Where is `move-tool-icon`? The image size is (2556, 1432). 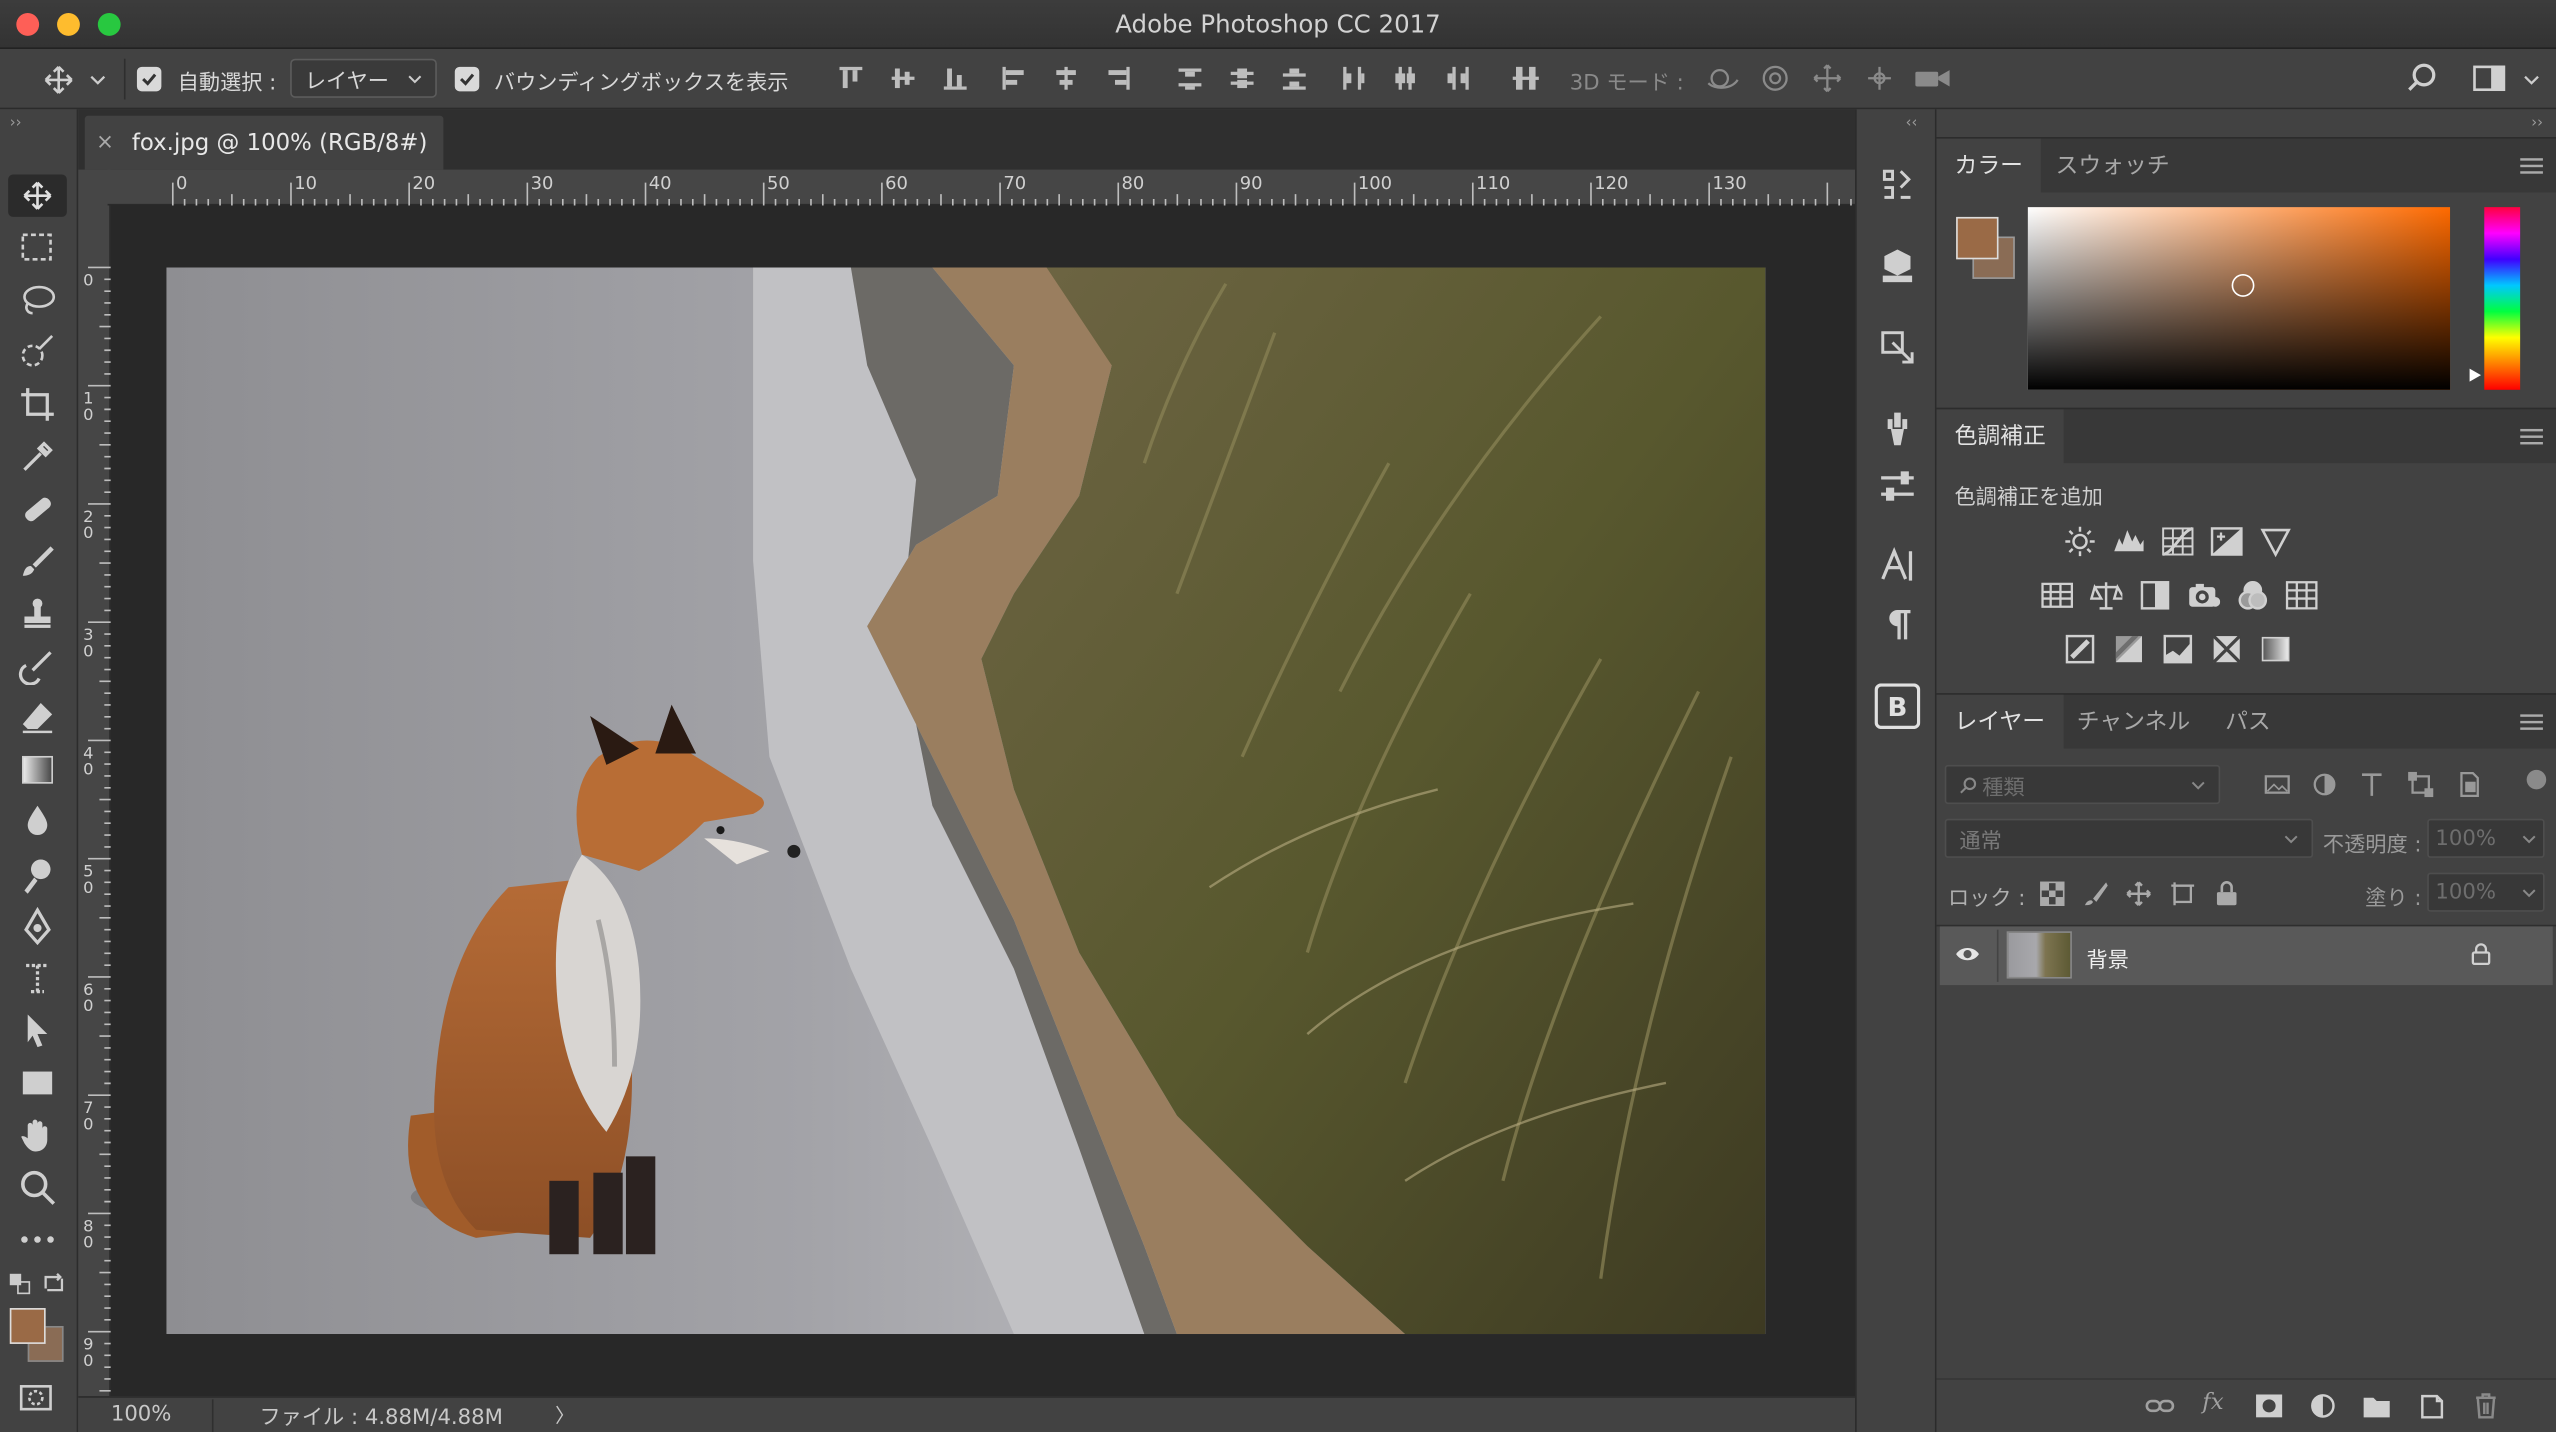 move-tool-icon is located at coordinates (58, 80).